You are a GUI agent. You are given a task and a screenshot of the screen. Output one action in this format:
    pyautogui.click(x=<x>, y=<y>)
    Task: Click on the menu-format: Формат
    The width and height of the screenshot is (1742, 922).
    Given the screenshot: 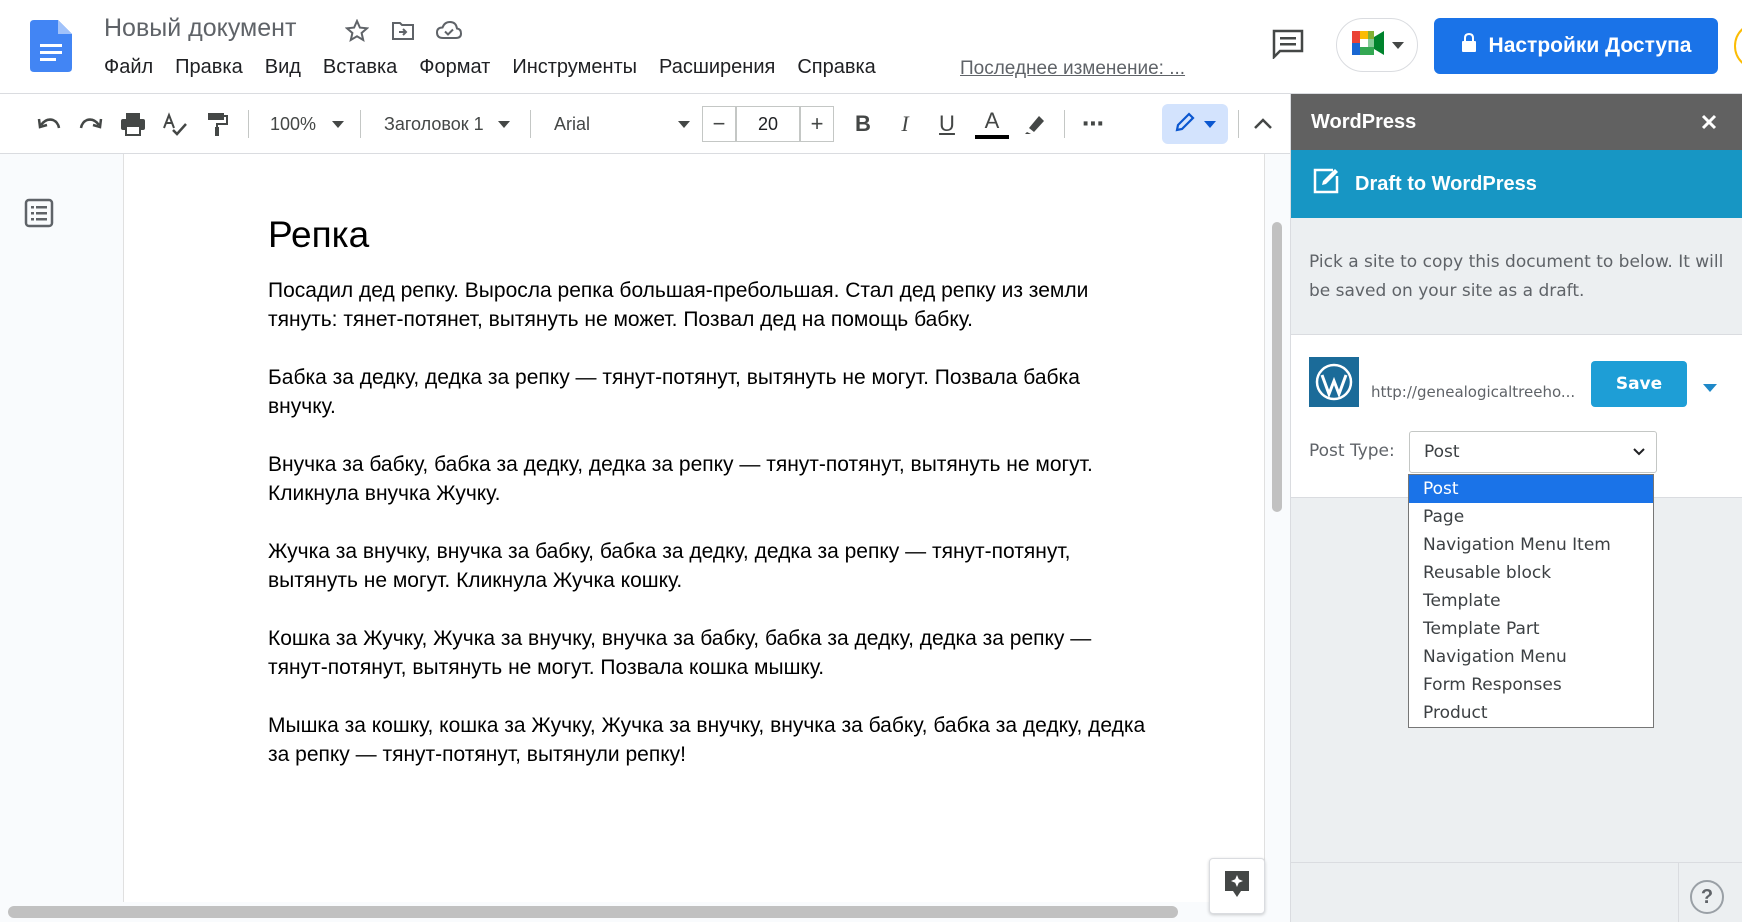 What is the action you would take?
    pyautogui.click(x=454, y=67)
    